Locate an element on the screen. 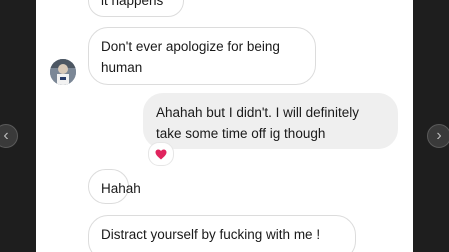 The image size is (449, 252). chevron-right-icon: › is located at coordinates (439, 135).